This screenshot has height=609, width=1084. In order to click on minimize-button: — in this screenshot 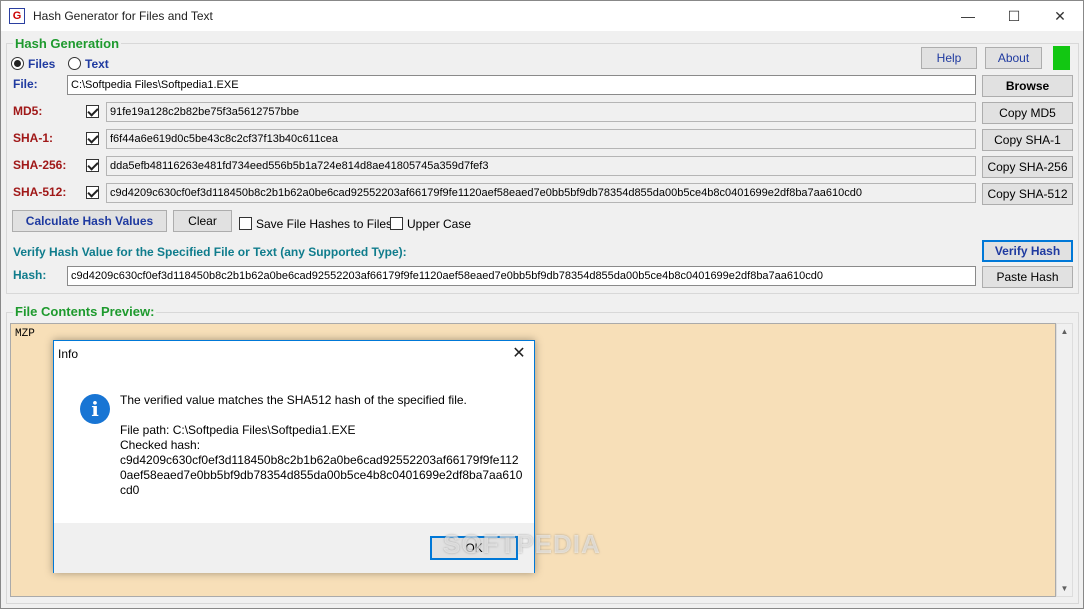, I will do `click(968, 16)`.